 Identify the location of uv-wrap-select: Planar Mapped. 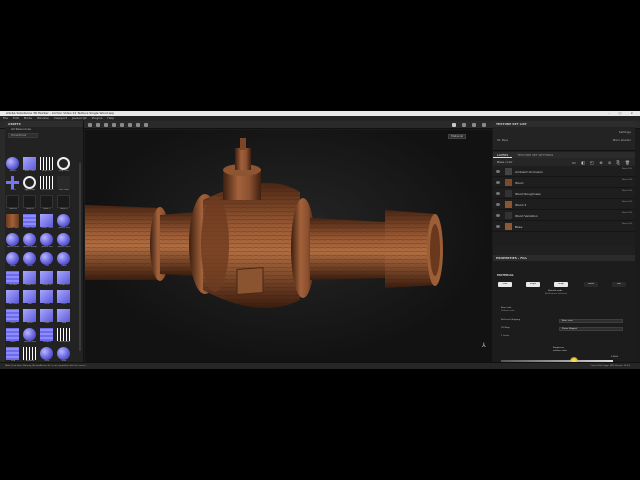
(591, 329).